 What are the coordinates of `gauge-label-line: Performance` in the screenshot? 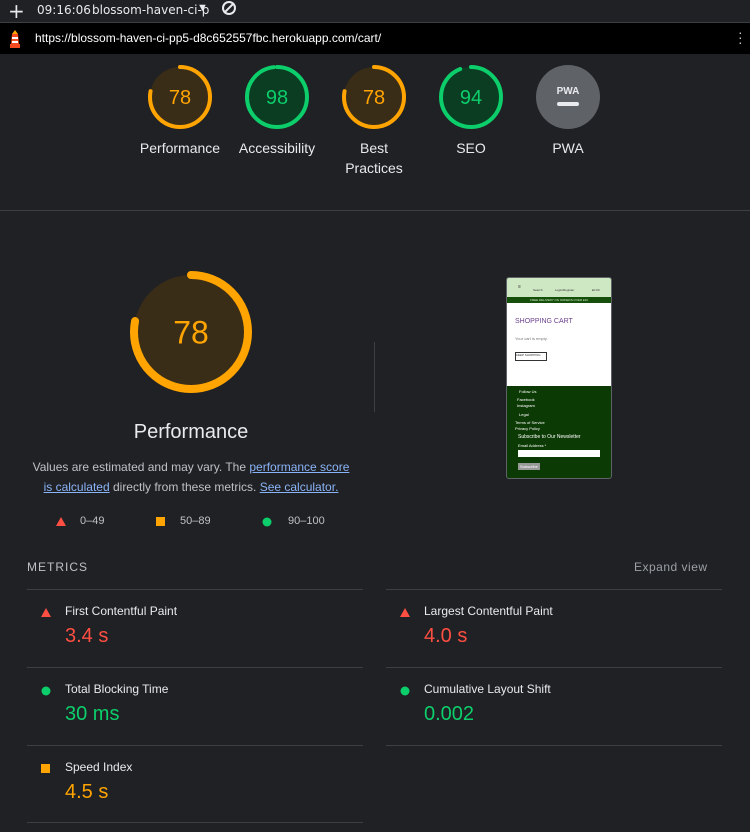 It's located at (180, 148).